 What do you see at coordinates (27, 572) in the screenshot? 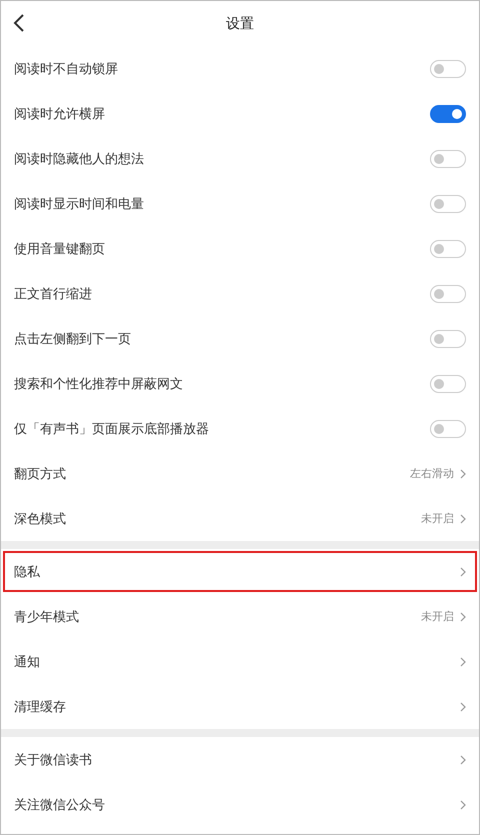
I see `setting-label: 隐私` at bounding box center [27, 572].